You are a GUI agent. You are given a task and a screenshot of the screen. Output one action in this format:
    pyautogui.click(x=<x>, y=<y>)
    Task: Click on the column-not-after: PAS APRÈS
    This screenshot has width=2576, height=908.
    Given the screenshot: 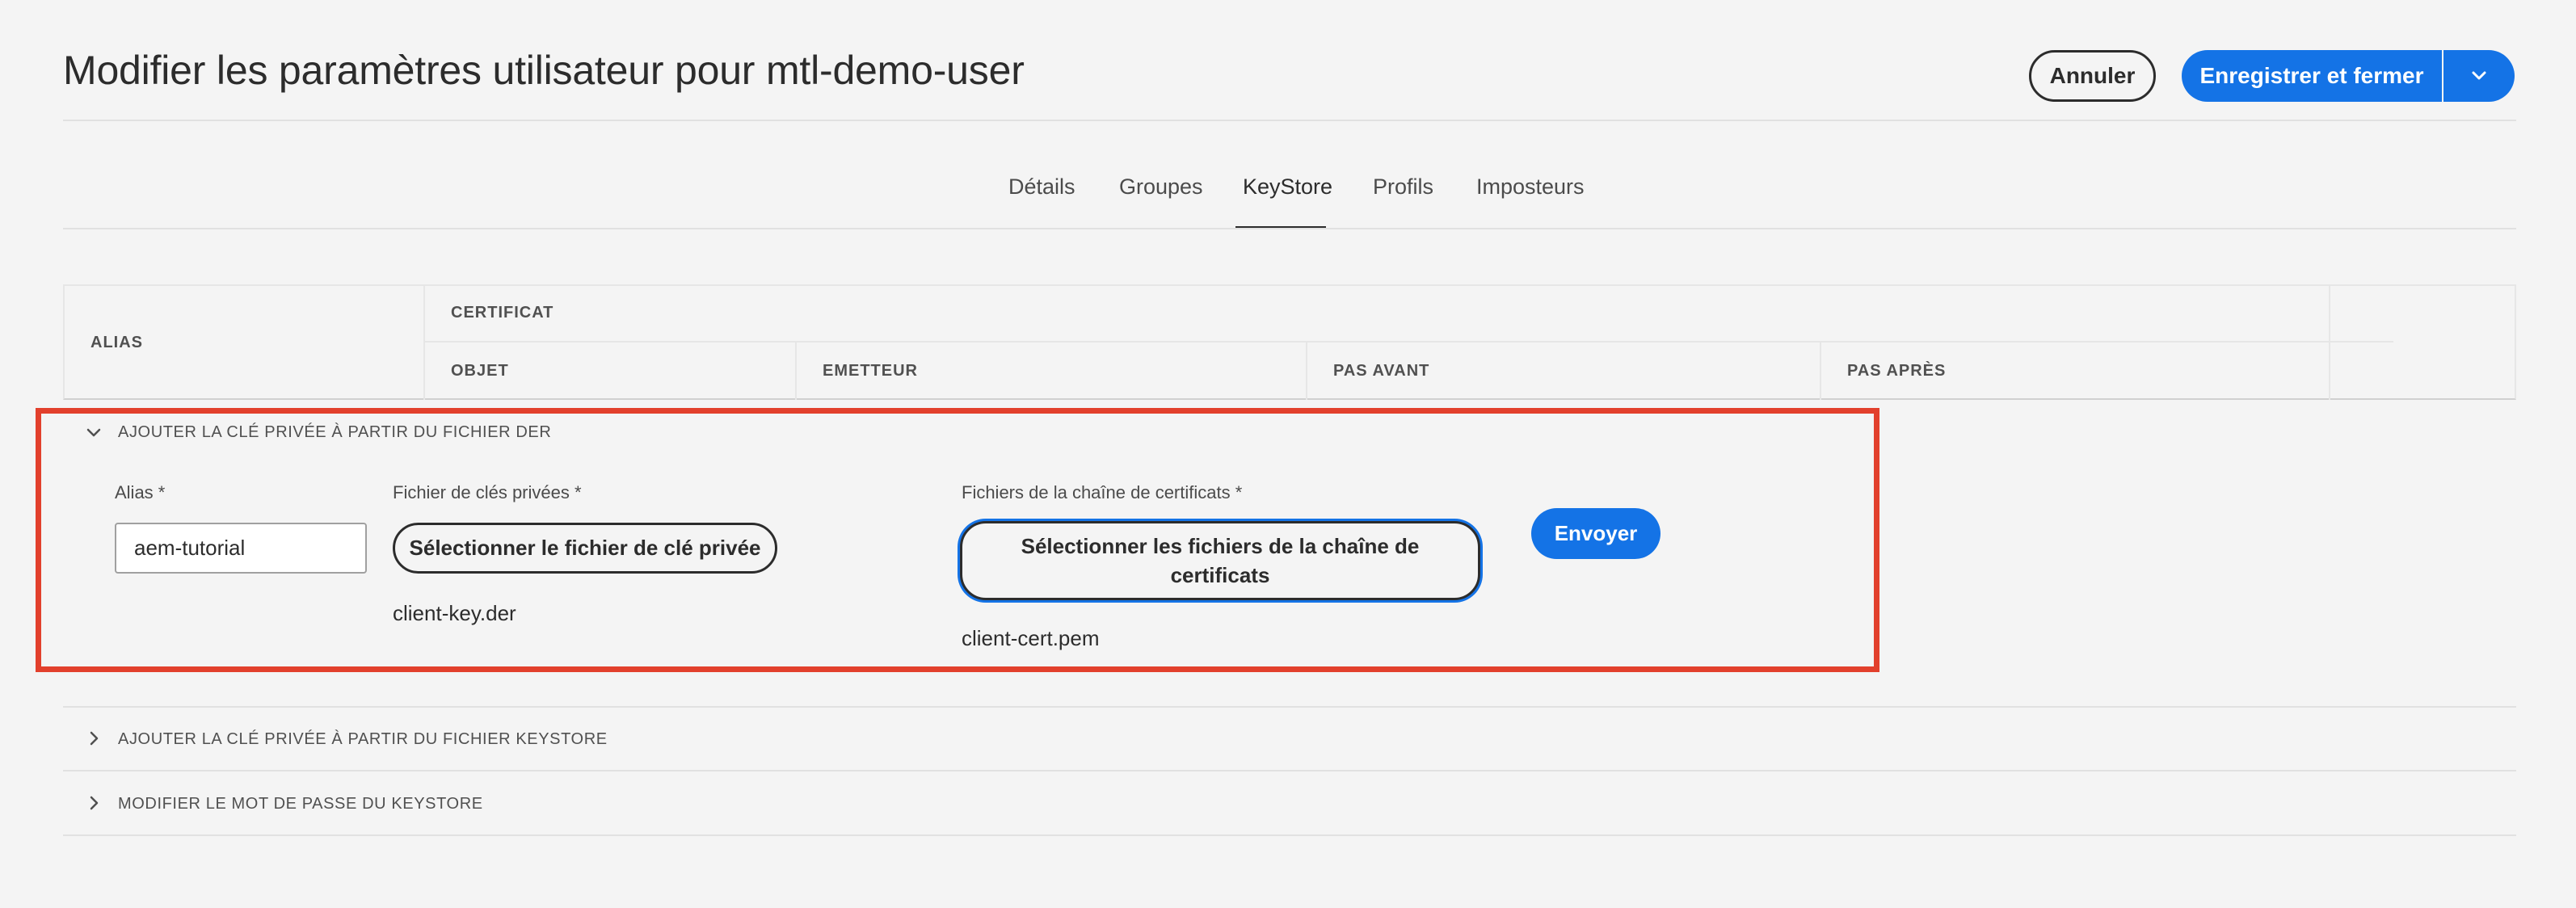 What is the action you would take?
    pyautogui.click(x=1897, y=371)
    